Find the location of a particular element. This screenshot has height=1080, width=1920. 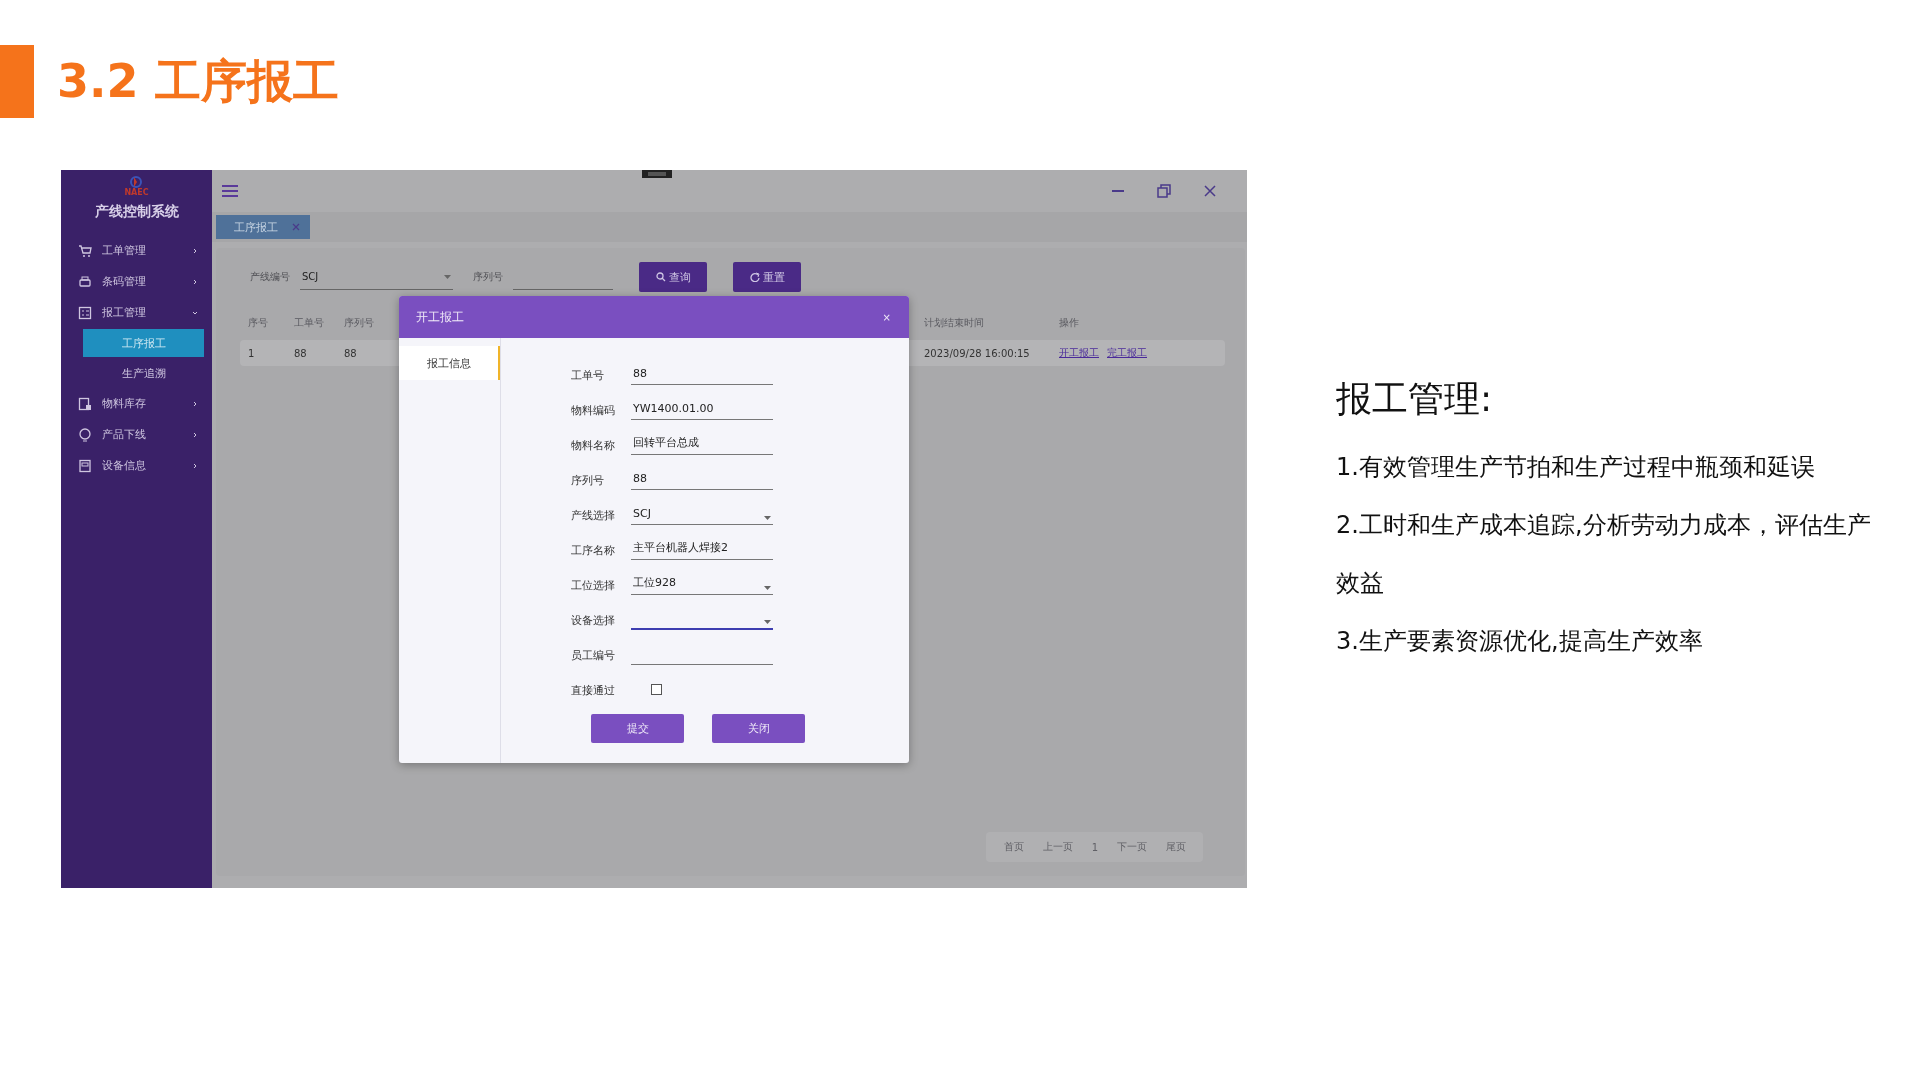

reset-button: 重置 is located at coordinates (767, 277).